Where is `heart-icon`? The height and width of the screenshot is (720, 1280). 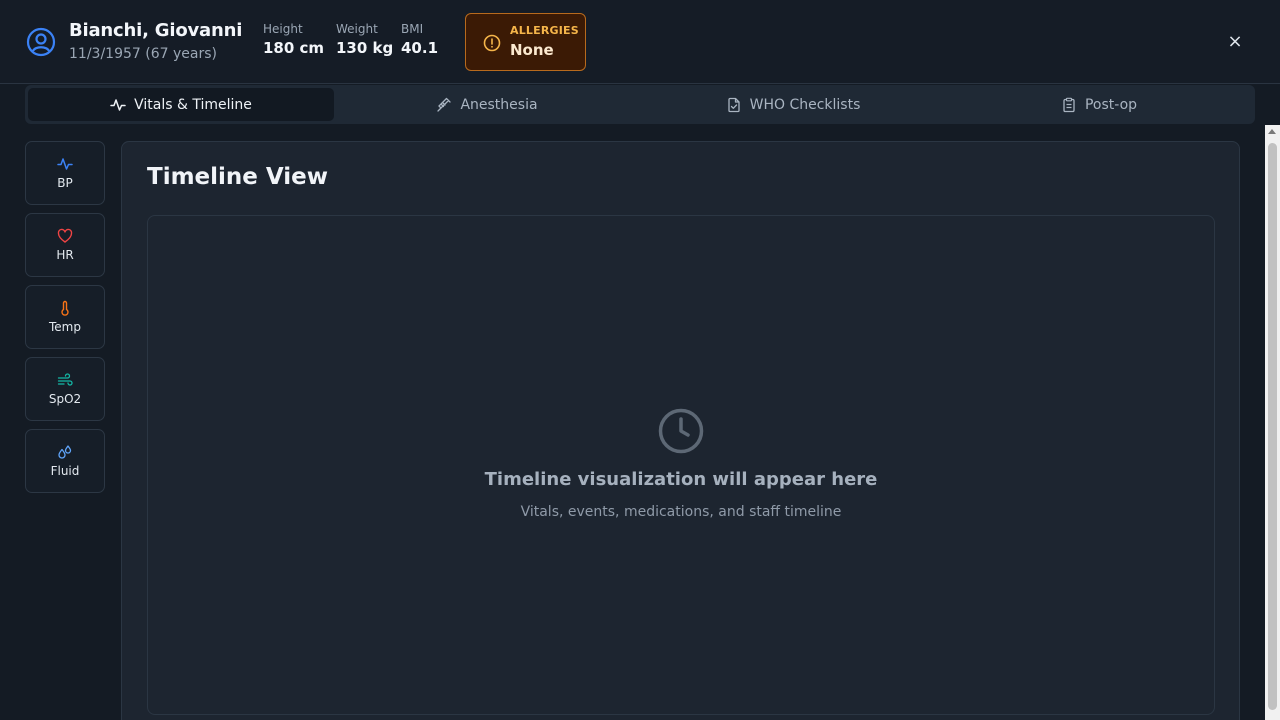
heart-icon is located at coordinates (65, 235).